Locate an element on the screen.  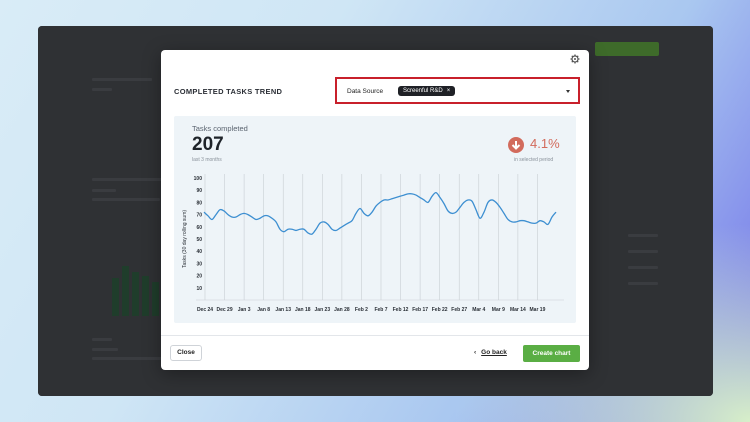
x-tick-label: Feb 12 is located at coordinates (401, 310).